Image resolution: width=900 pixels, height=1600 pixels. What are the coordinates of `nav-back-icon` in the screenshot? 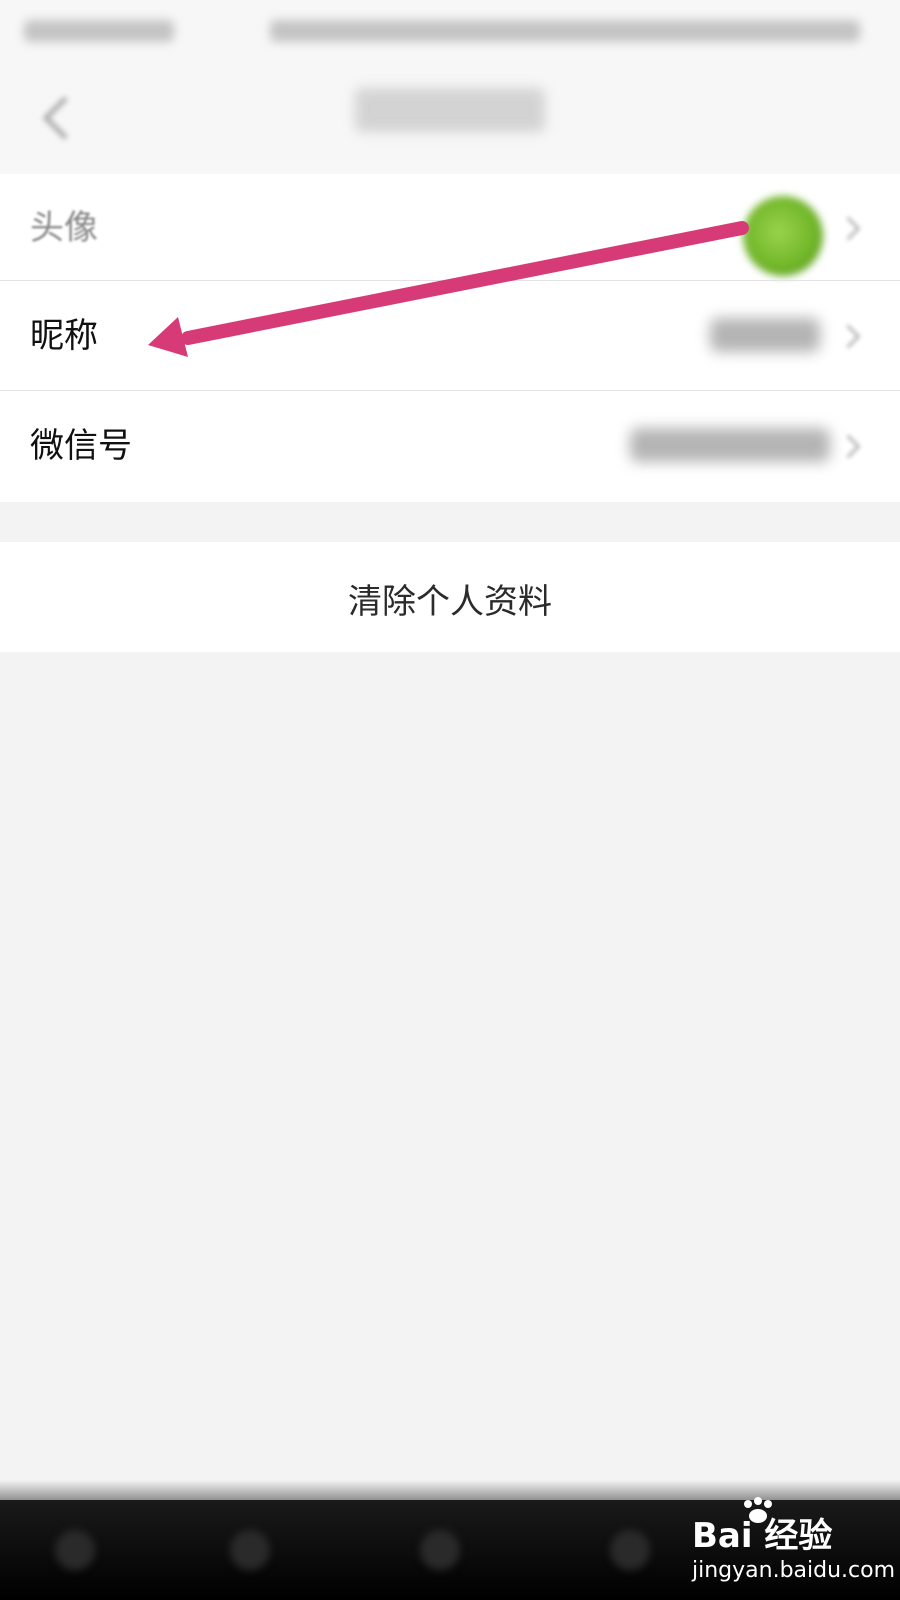 It's located at (75, 1550).